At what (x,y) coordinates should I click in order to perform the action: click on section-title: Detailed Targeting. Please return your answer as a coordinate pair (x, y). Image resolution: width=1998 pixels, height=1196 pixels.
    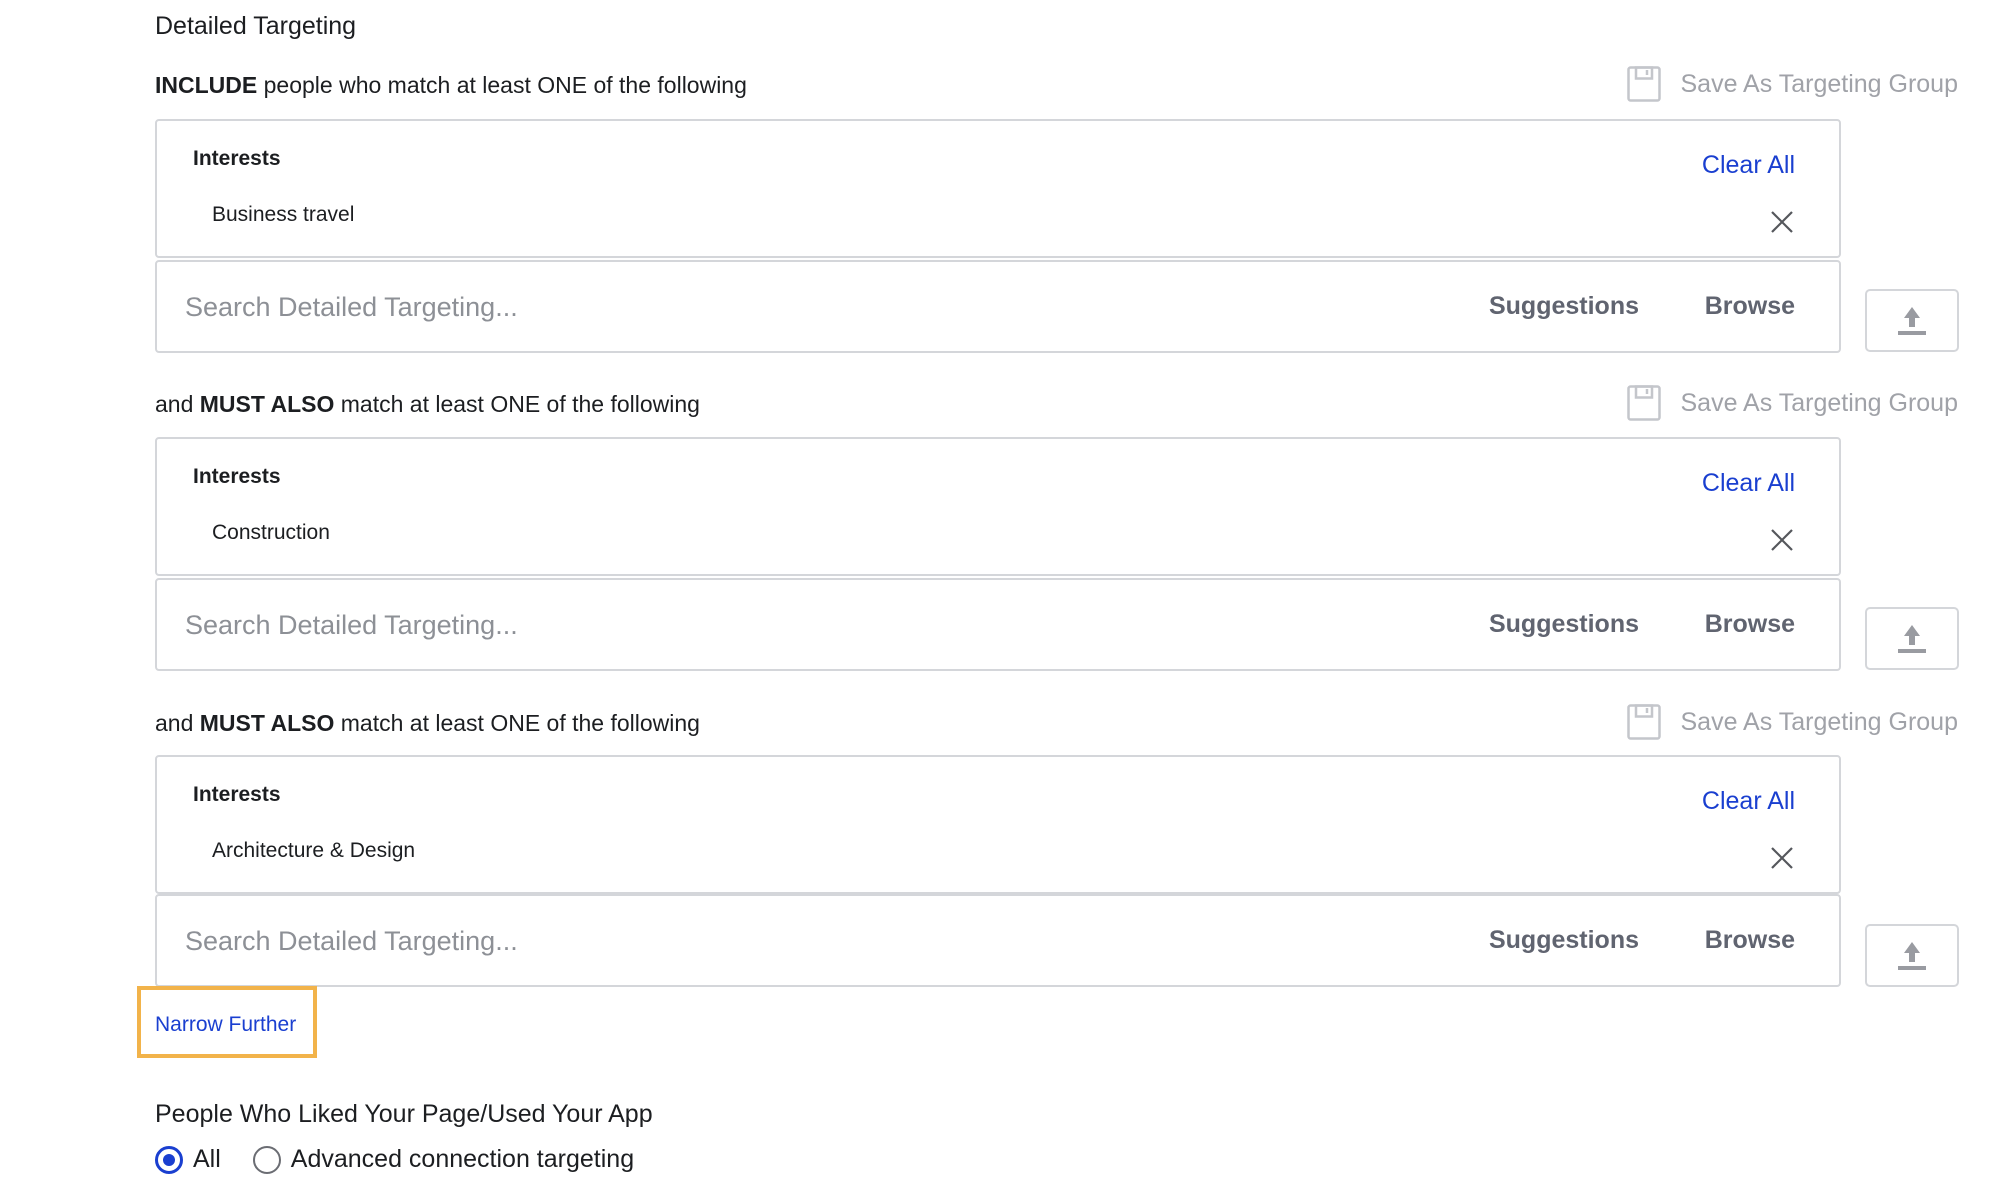
    Looking at the image, I should click on (256, 26).